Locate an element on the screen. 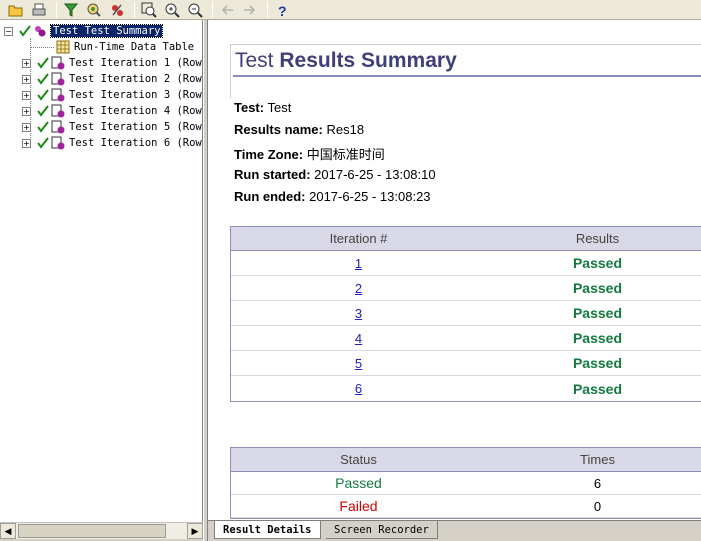 The image size is (701, 541). table-row: 3 Passed is located at coordinates (466, 313).